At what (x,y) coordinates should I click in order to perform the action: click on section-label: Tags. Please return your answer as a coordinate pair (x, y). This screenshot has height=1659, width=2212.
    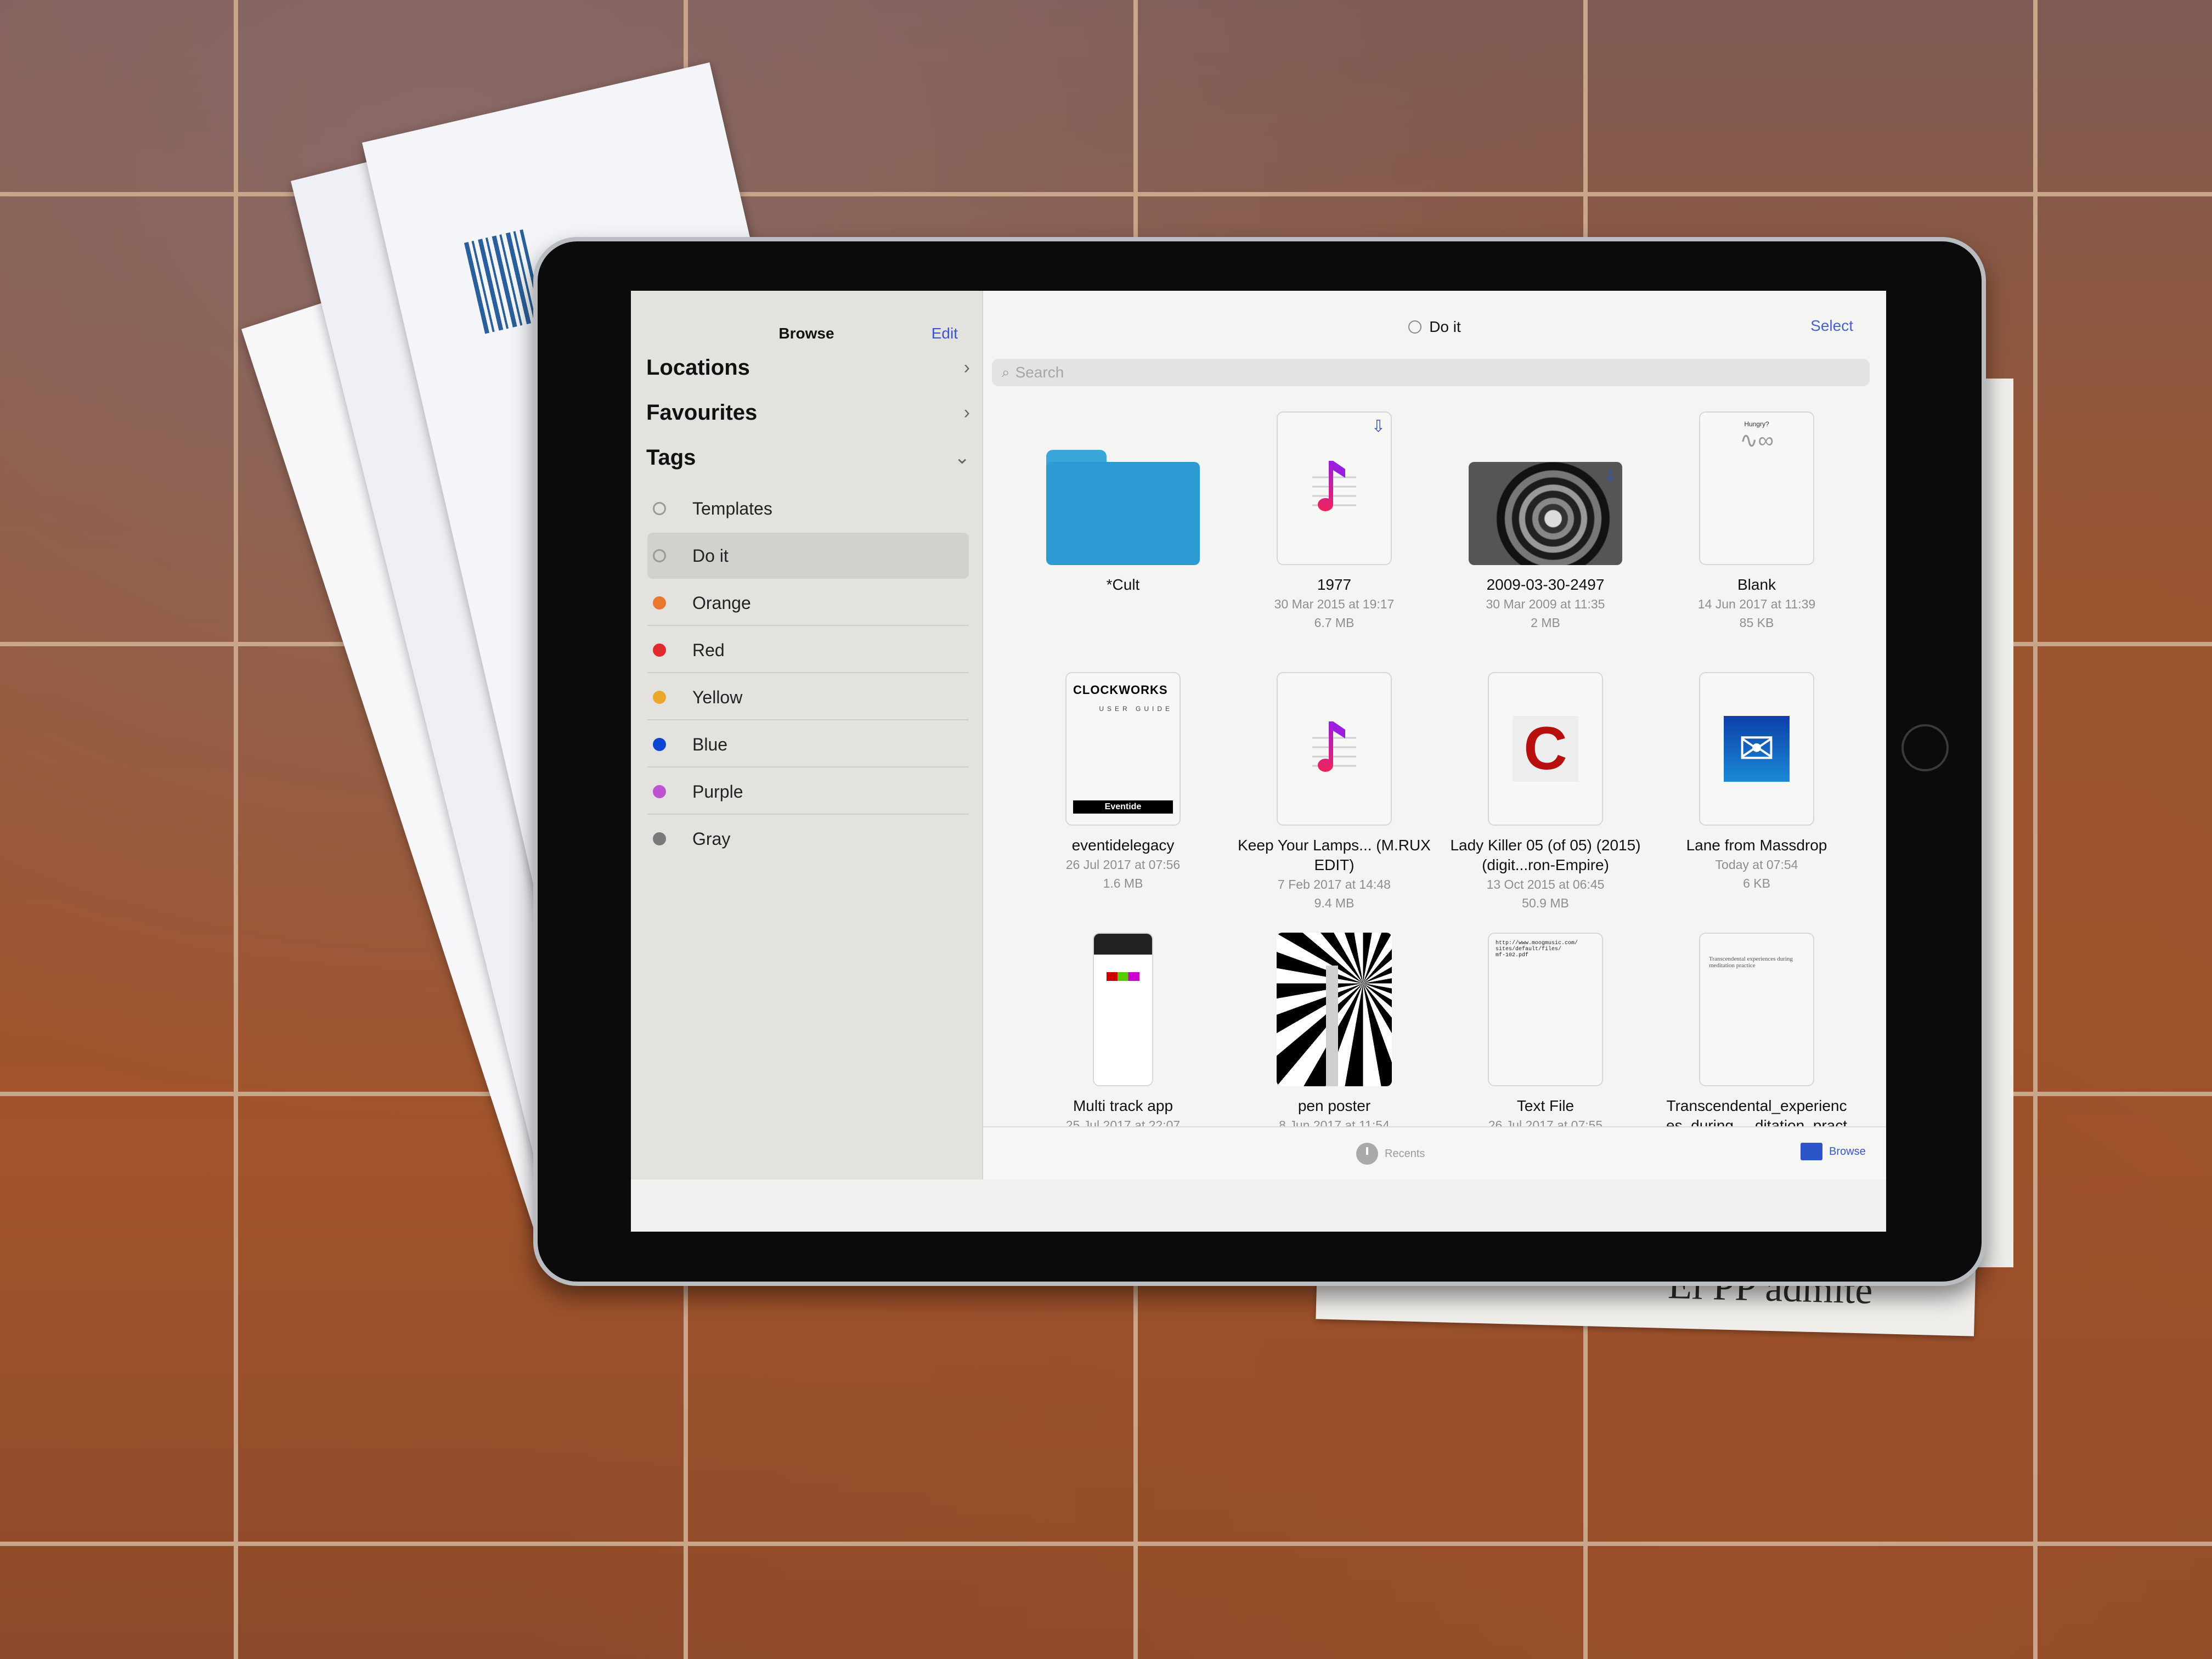
    Looking at the image, I should click on (671, 458).